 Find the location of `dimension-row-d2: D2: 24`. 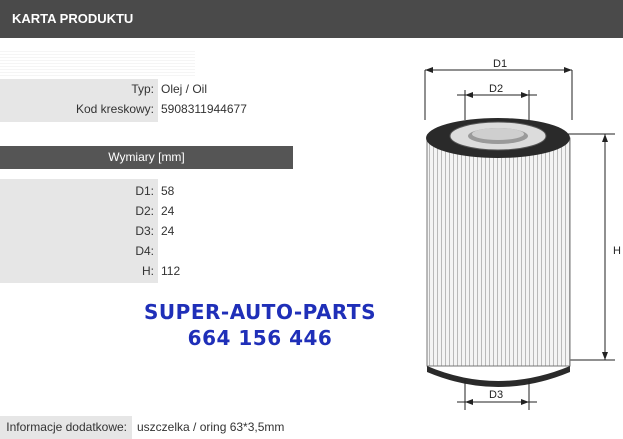

dimension-row-d2: D2: 24 is located at coordinates (150, 211).